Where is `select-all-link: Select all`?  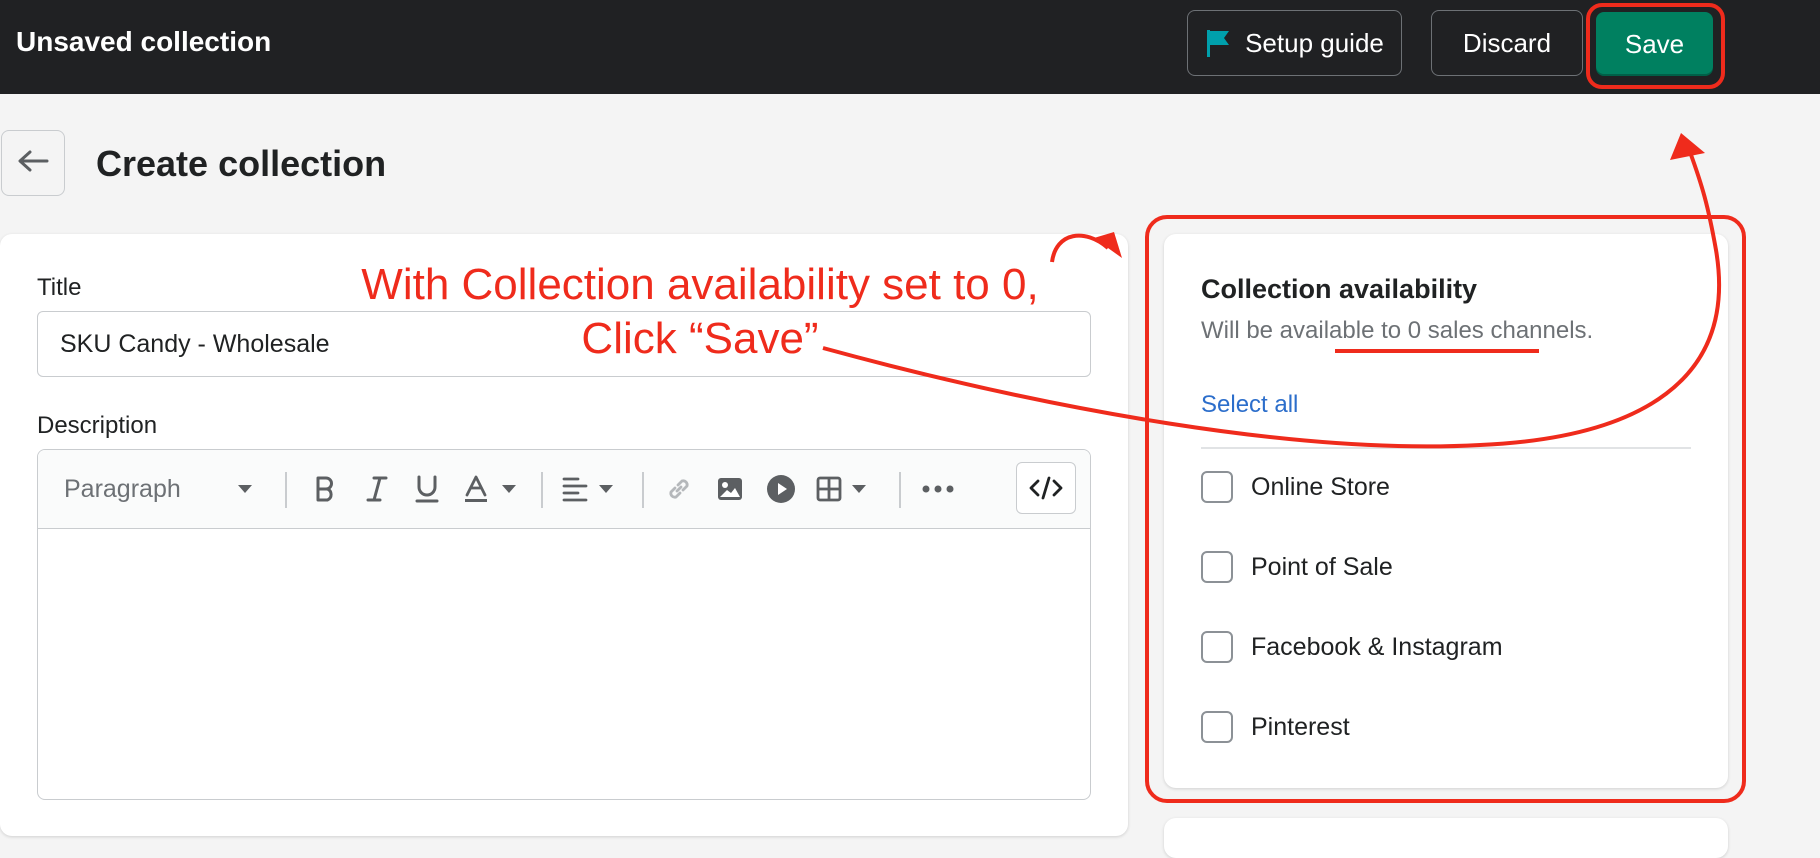 select-all-link: Select all is located at coordinates (1249, 405).